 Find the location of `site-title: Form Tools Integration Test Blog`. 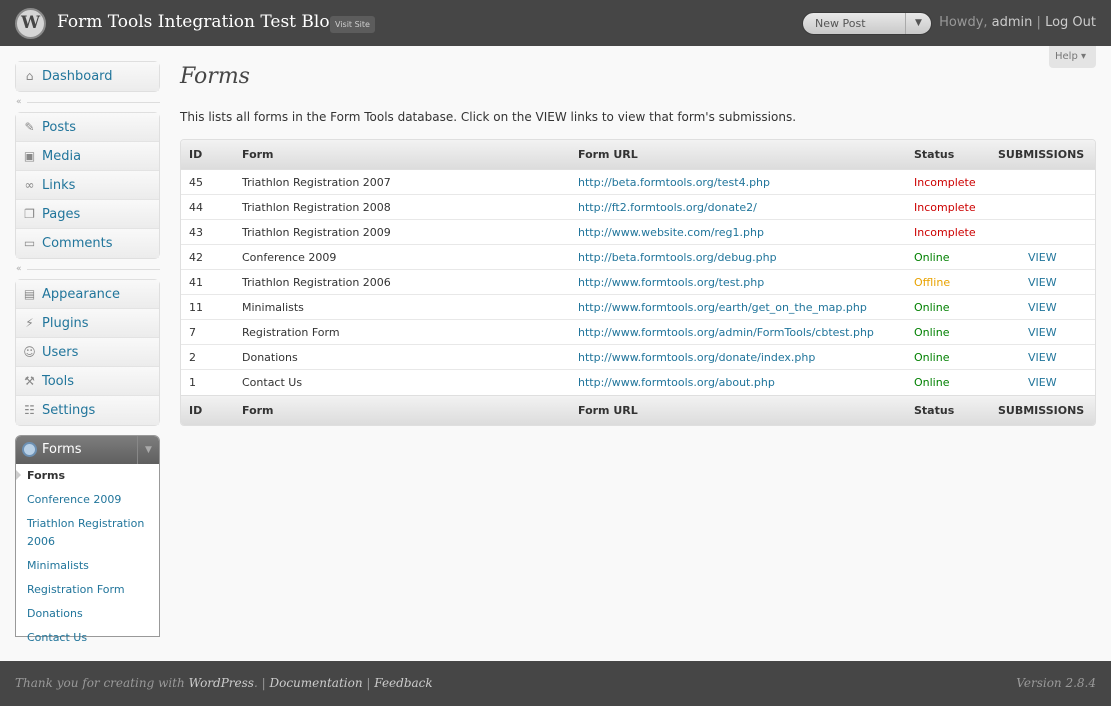

site-title: Form Tools Integration Test Blog is located at coordinates (198, 22).